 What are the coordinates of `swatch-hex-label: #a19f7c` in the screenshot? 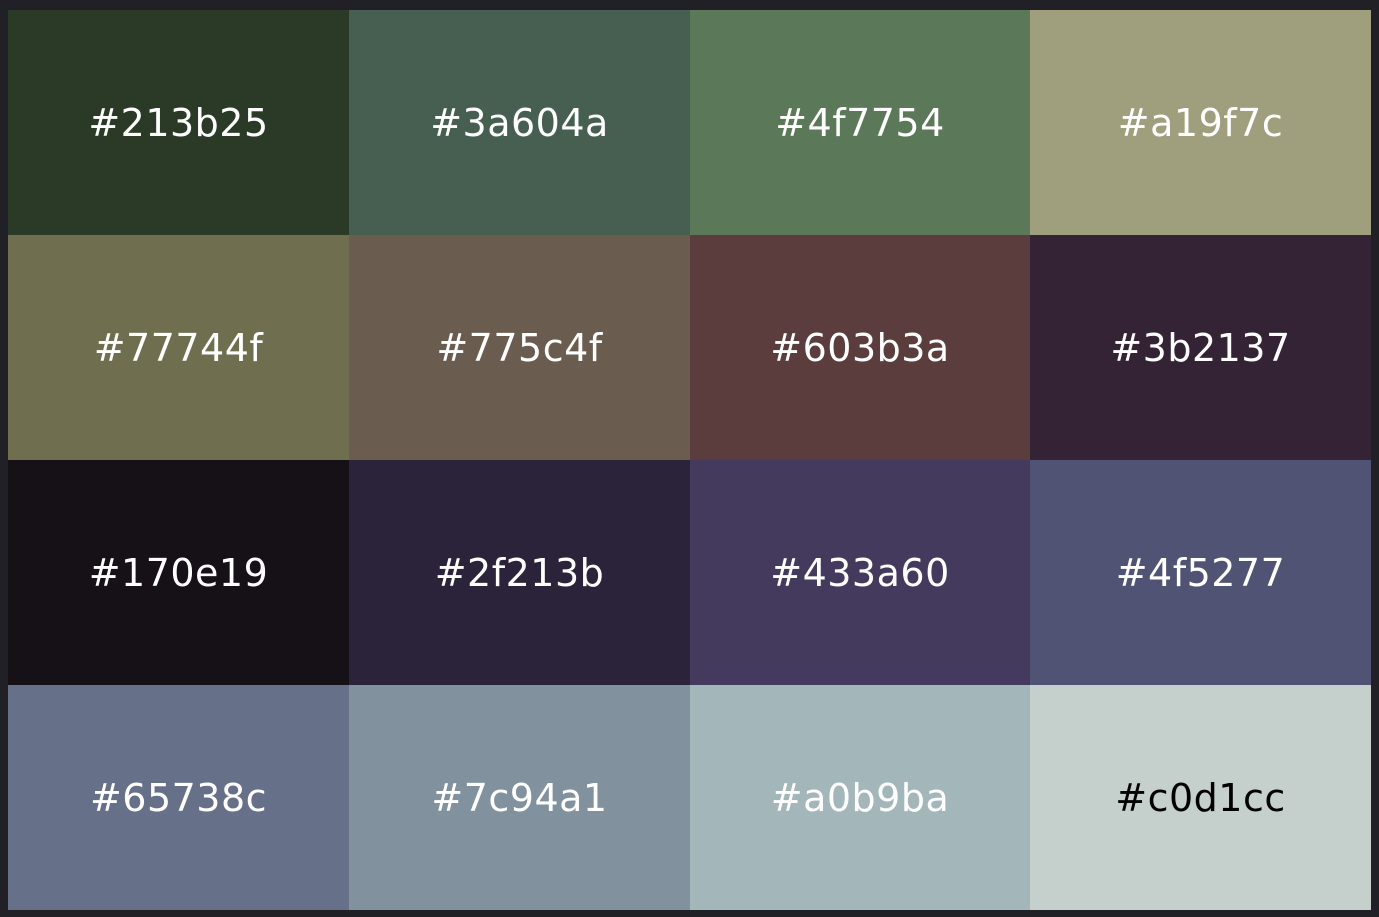 It's located at (1200, 122).